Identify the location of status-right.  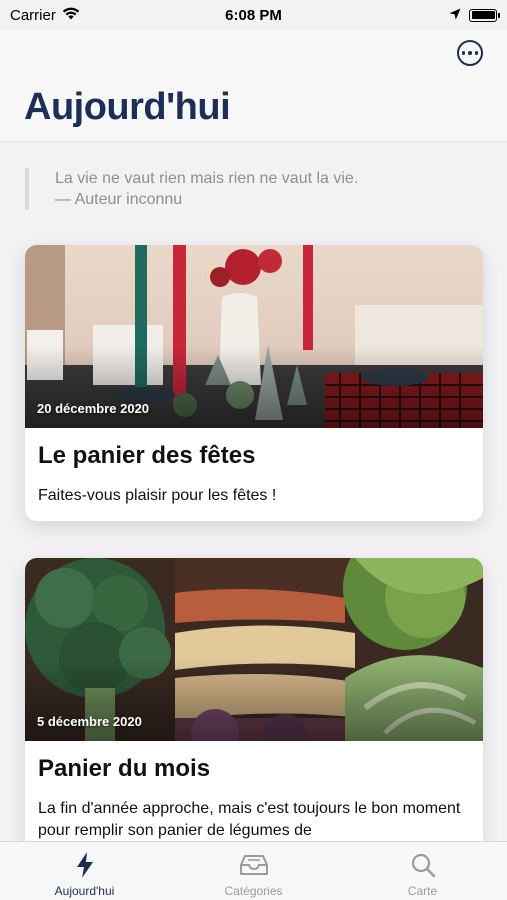
(474, 15).